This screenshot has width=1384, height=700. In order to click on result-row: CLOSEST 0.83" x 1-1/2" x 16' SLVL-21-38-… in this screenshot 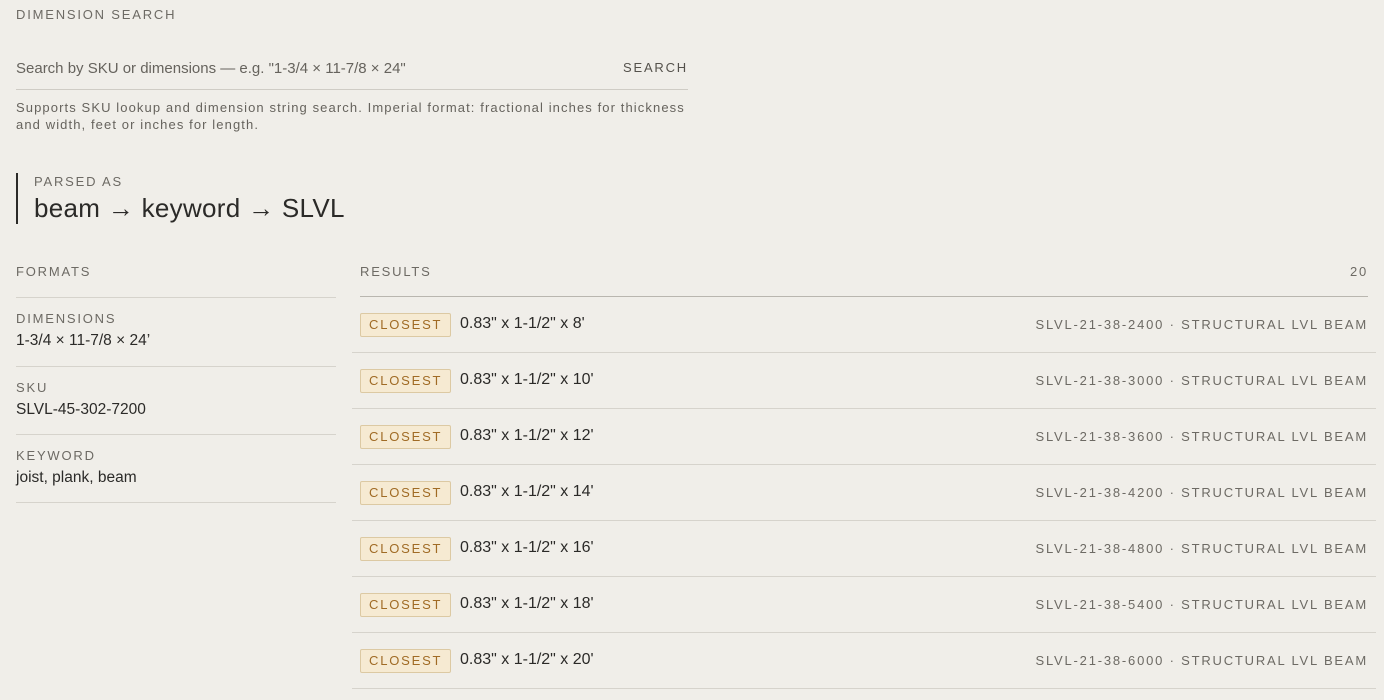, I will do `click(864, 549)`.